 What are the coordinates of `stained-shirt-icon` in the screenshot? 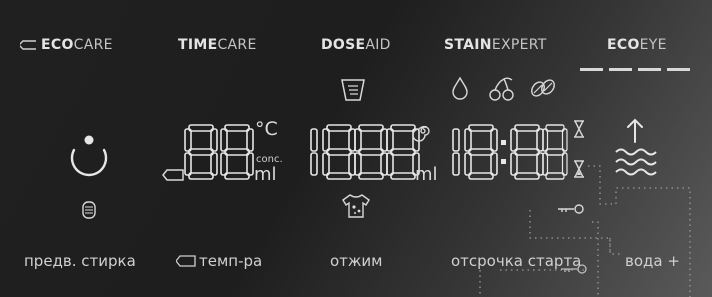 It's located at (356, 206).